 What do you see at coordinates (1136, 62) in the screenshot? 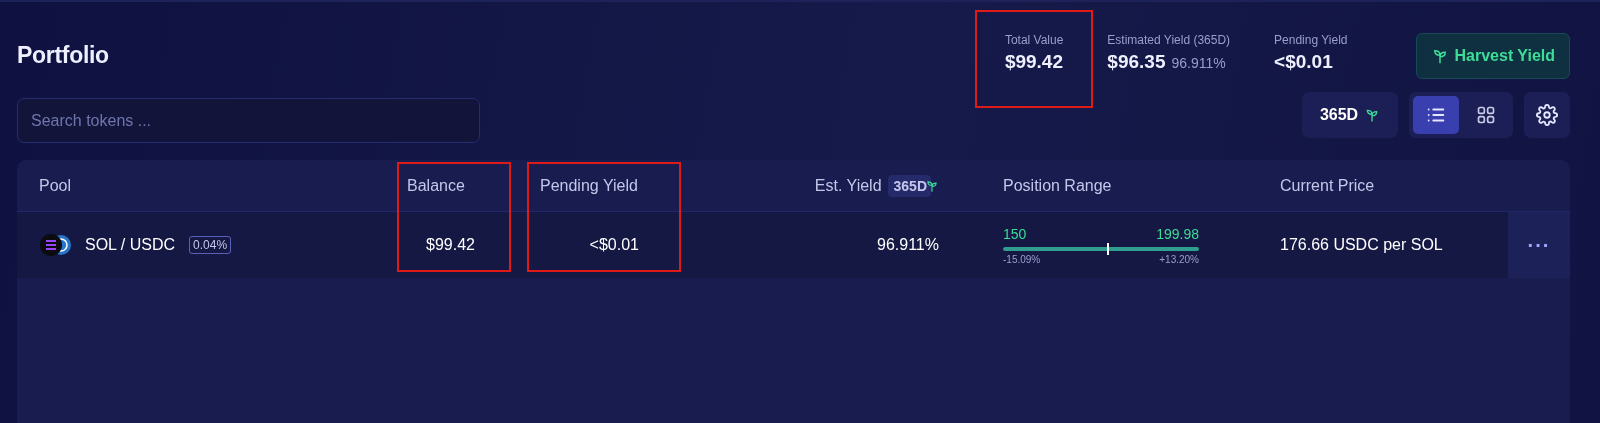
I see `stat-value: $96.35` at bounding box center [1136, 62].